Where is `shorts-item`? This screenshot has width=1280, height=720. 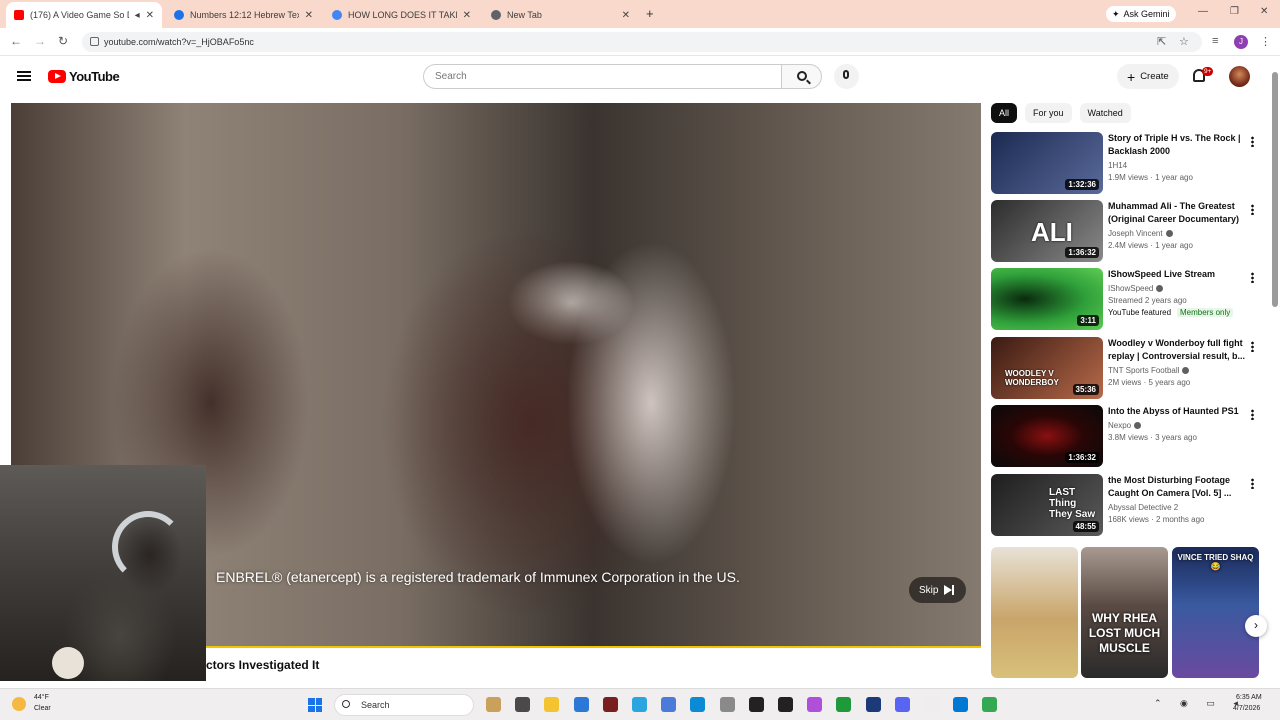 shorts-item is located at coordinates (1034, 612).